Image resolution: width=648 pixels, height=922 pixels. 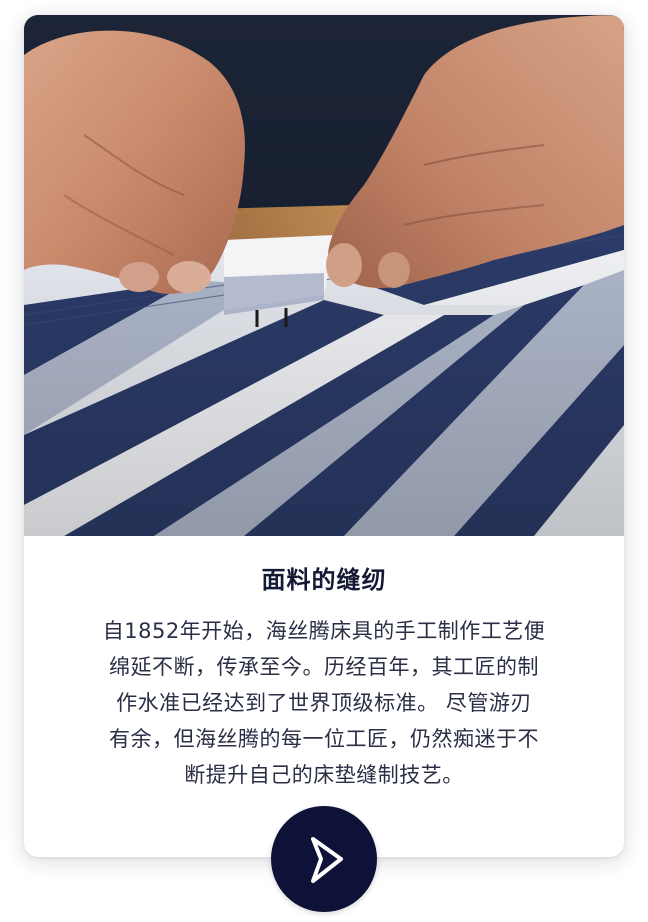 I want to click on play-button, so click(x=324, y=859).